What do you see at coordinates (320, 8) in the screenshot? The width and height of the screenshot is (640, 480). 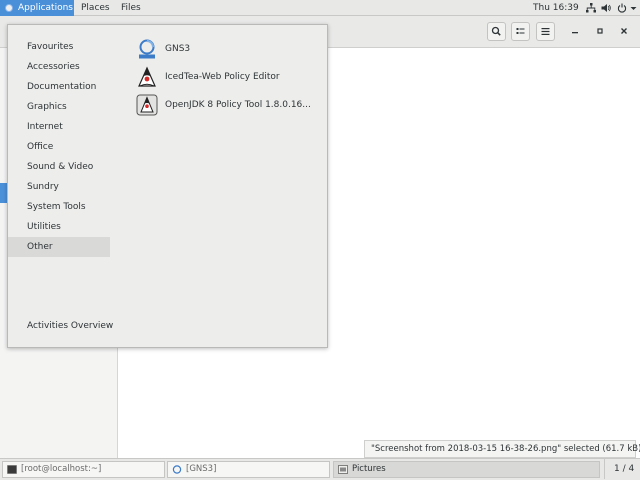 I see `top-panel: Applications Places Files Thu 16:39` at bounding box center [320, 8].